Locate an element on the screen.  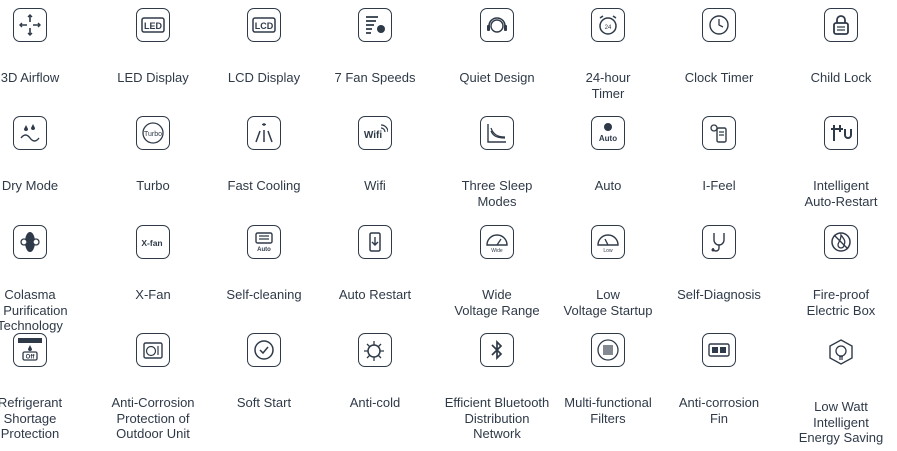
feature-item: X-fan X-Fan is located at coordinates (153, 264).